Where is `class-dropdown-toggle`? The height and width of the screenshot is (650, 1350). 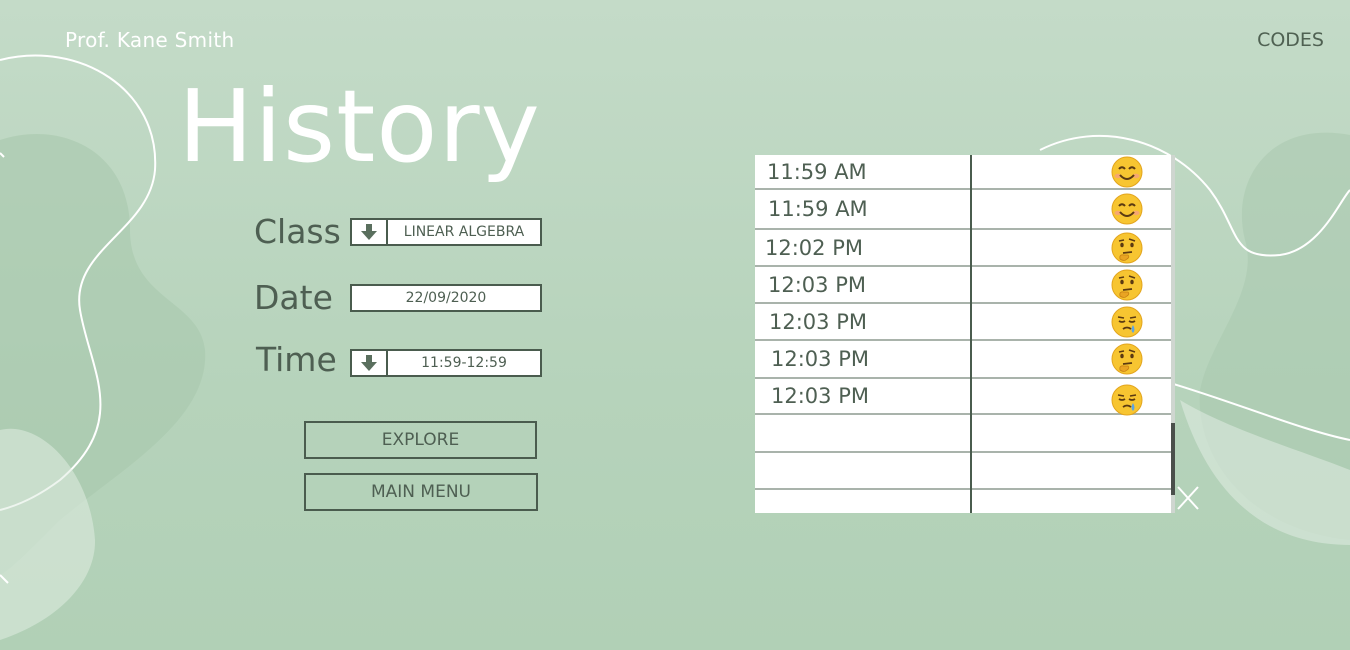 class-dropdown-toggle is located at coordinates (370, 232).